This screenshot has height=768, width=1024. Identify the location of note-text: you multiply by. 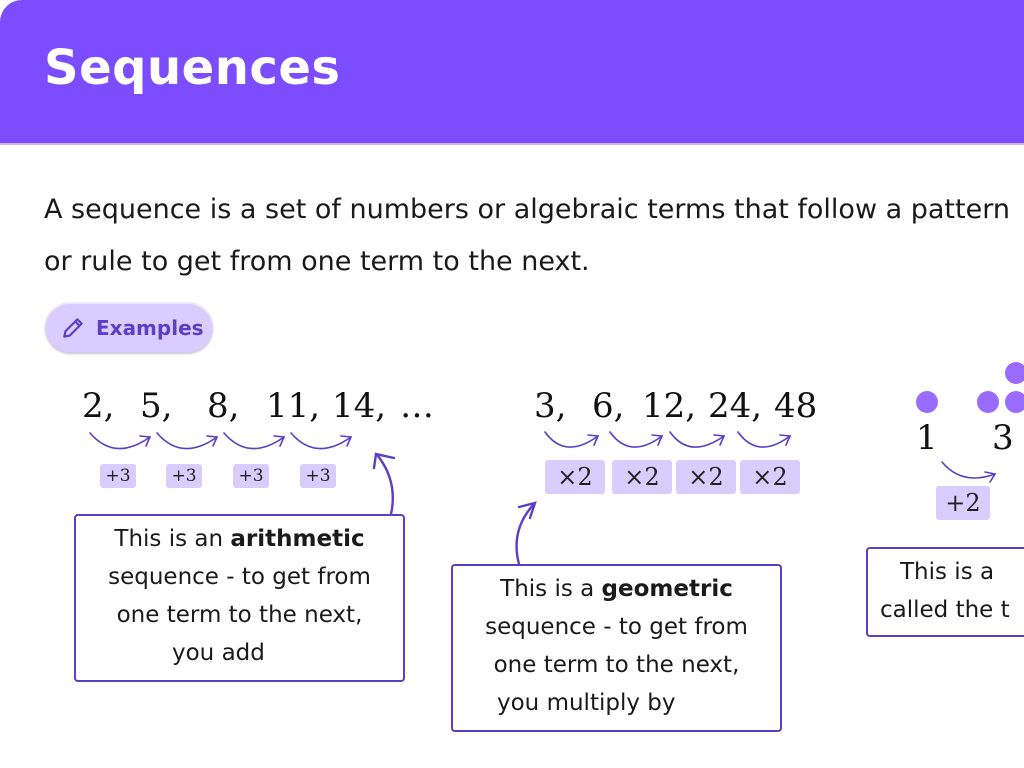
(586, 703).